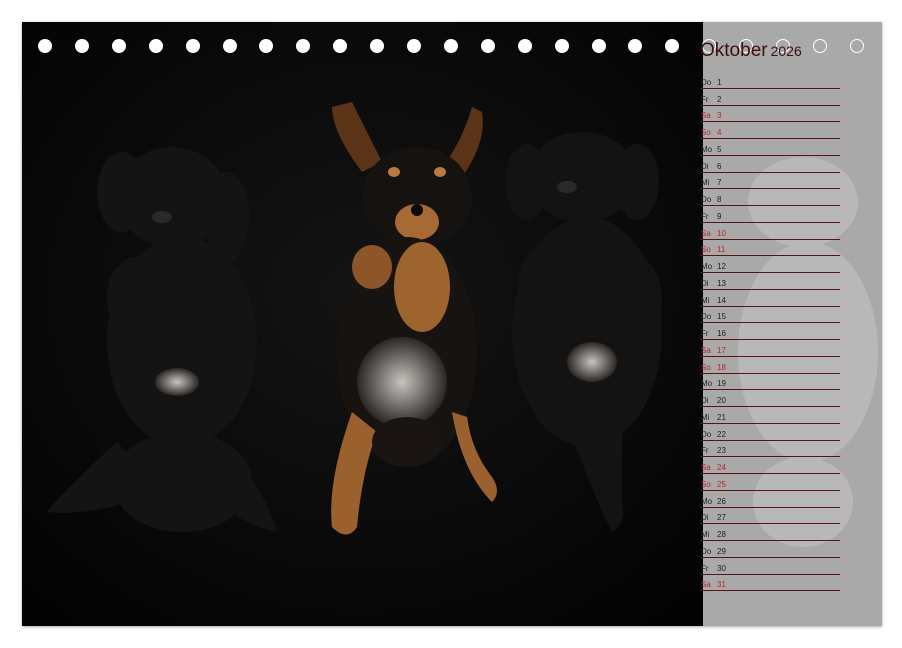 This screenshot has width=902, height=648. What do you see at coordinates (719, 132) in the screenshot?
I see `day-number: 4` at bounding box center [719, 132].